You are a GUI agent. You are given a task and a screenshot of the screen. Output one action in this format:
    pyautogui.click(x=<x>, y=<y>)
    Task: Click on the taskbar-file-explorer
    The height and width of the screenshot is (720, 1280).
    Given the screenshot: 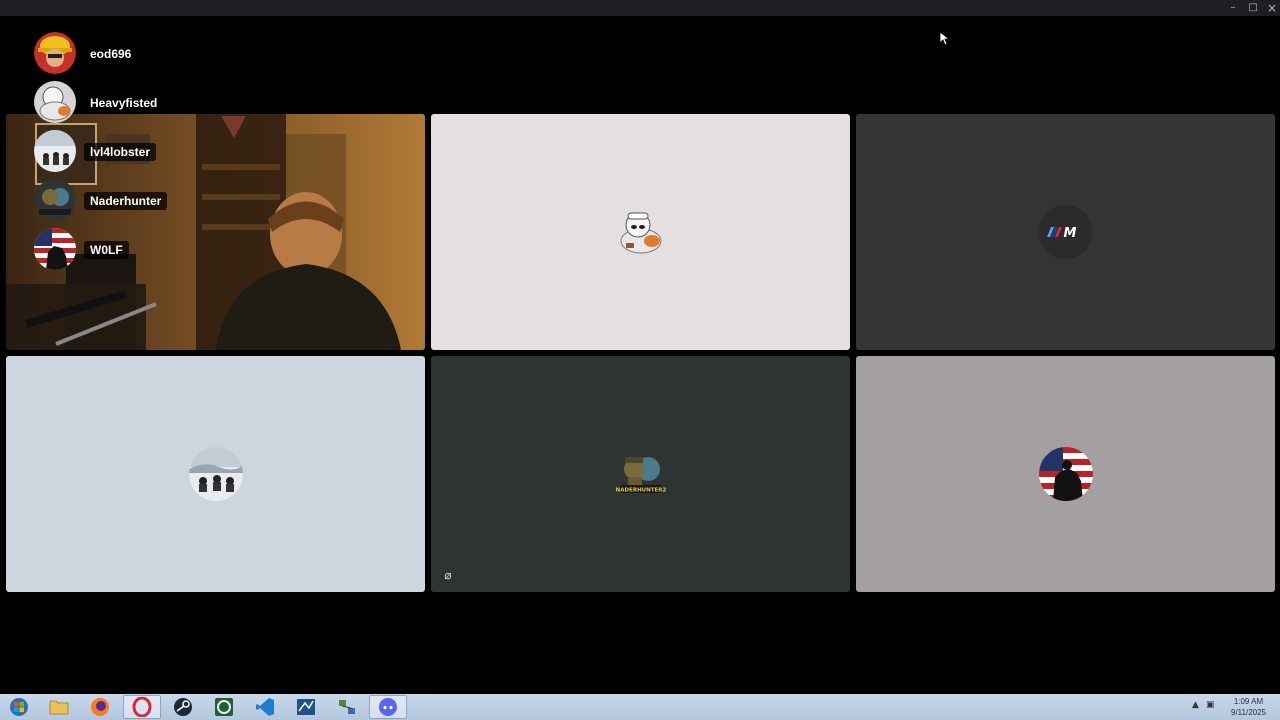 What is the action you would take?
    pyautogui.click(x=59, y=707)
    